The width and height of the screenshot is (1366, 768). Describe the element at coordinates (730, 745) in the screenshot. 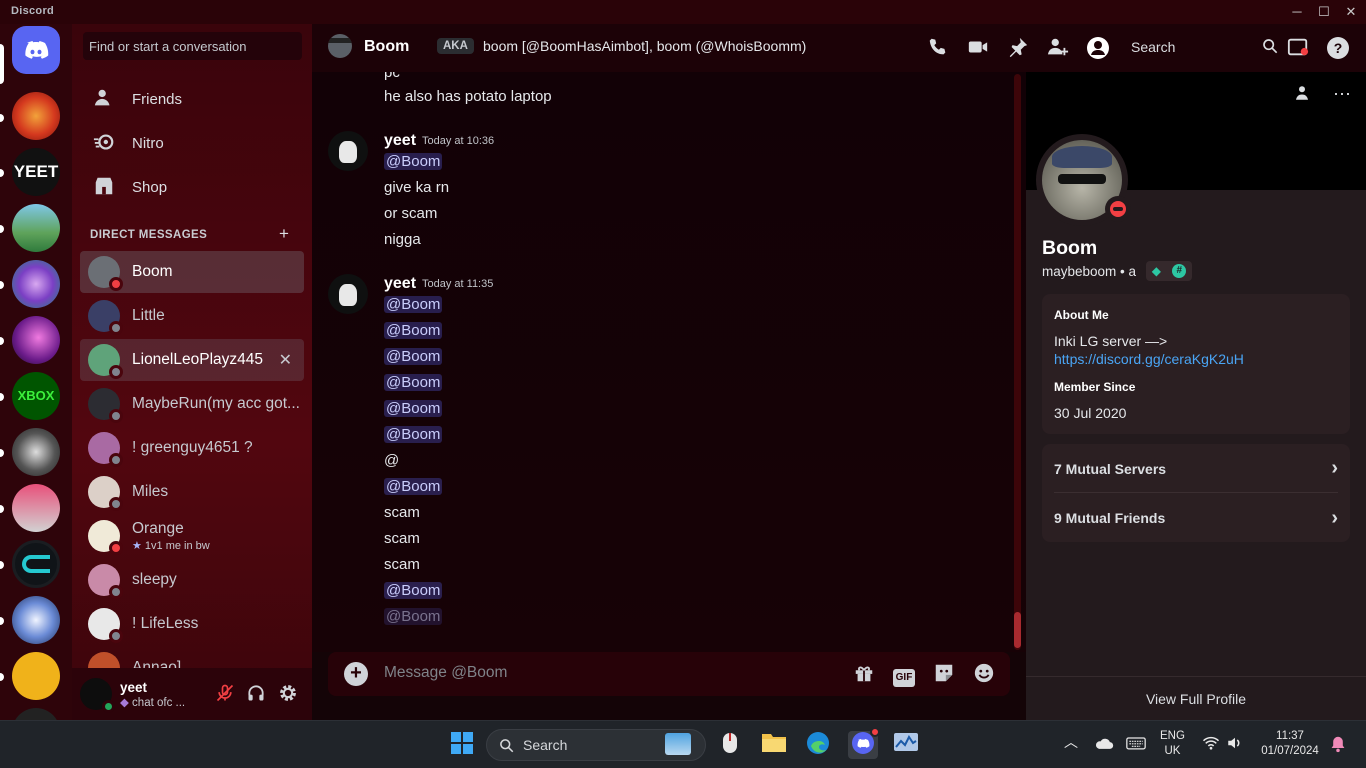

I see `mouse-app-icon` at that location.